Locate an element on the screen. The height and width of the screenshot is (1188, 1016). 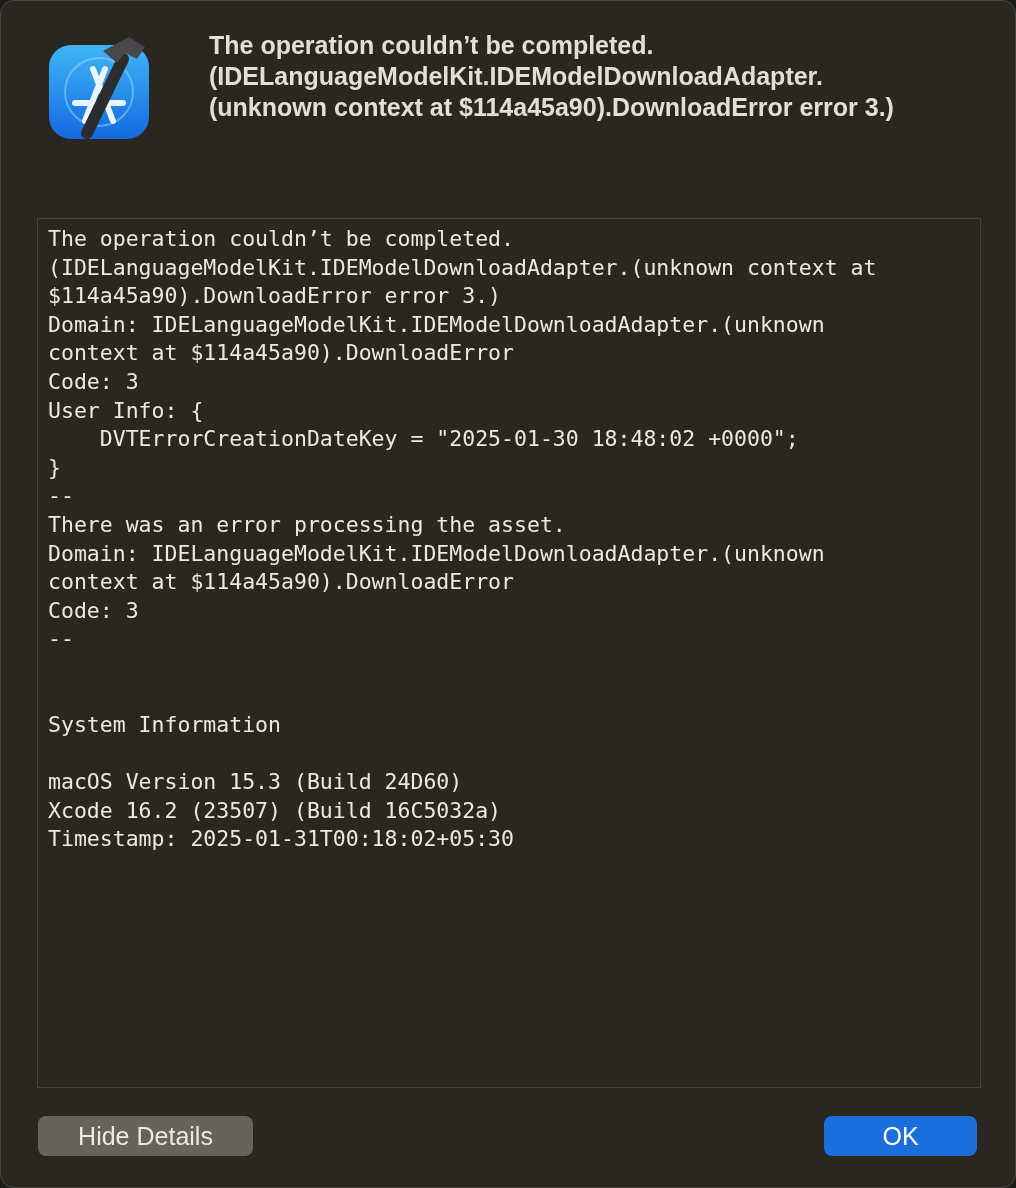
dialog-button: Hide Details is located at coordinates (145, 1136).